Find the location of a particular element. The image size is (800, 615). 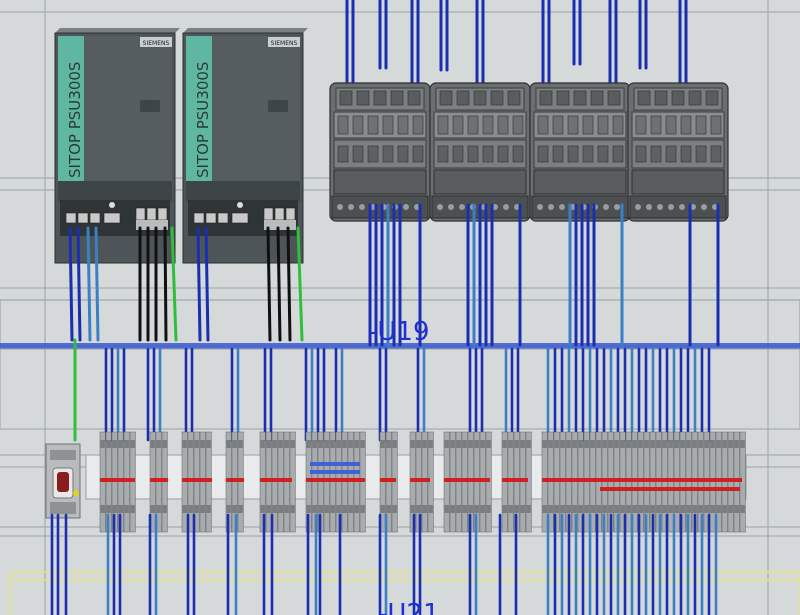

duct-label-upper: -U19 is located at coordinates (399, 332).